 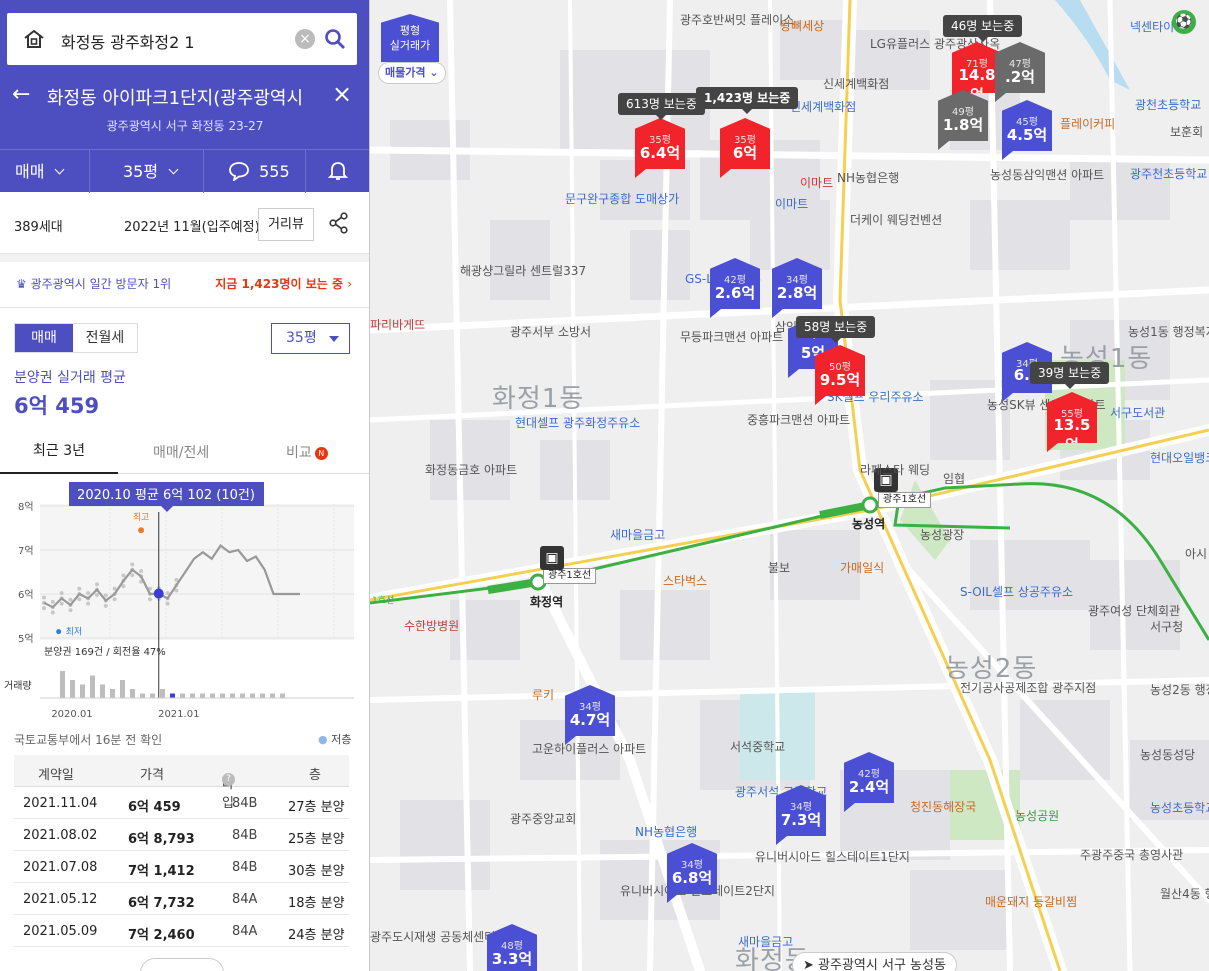 I want to click on map-poi-label: 광주중앙교회, so click(x=543, y=819).